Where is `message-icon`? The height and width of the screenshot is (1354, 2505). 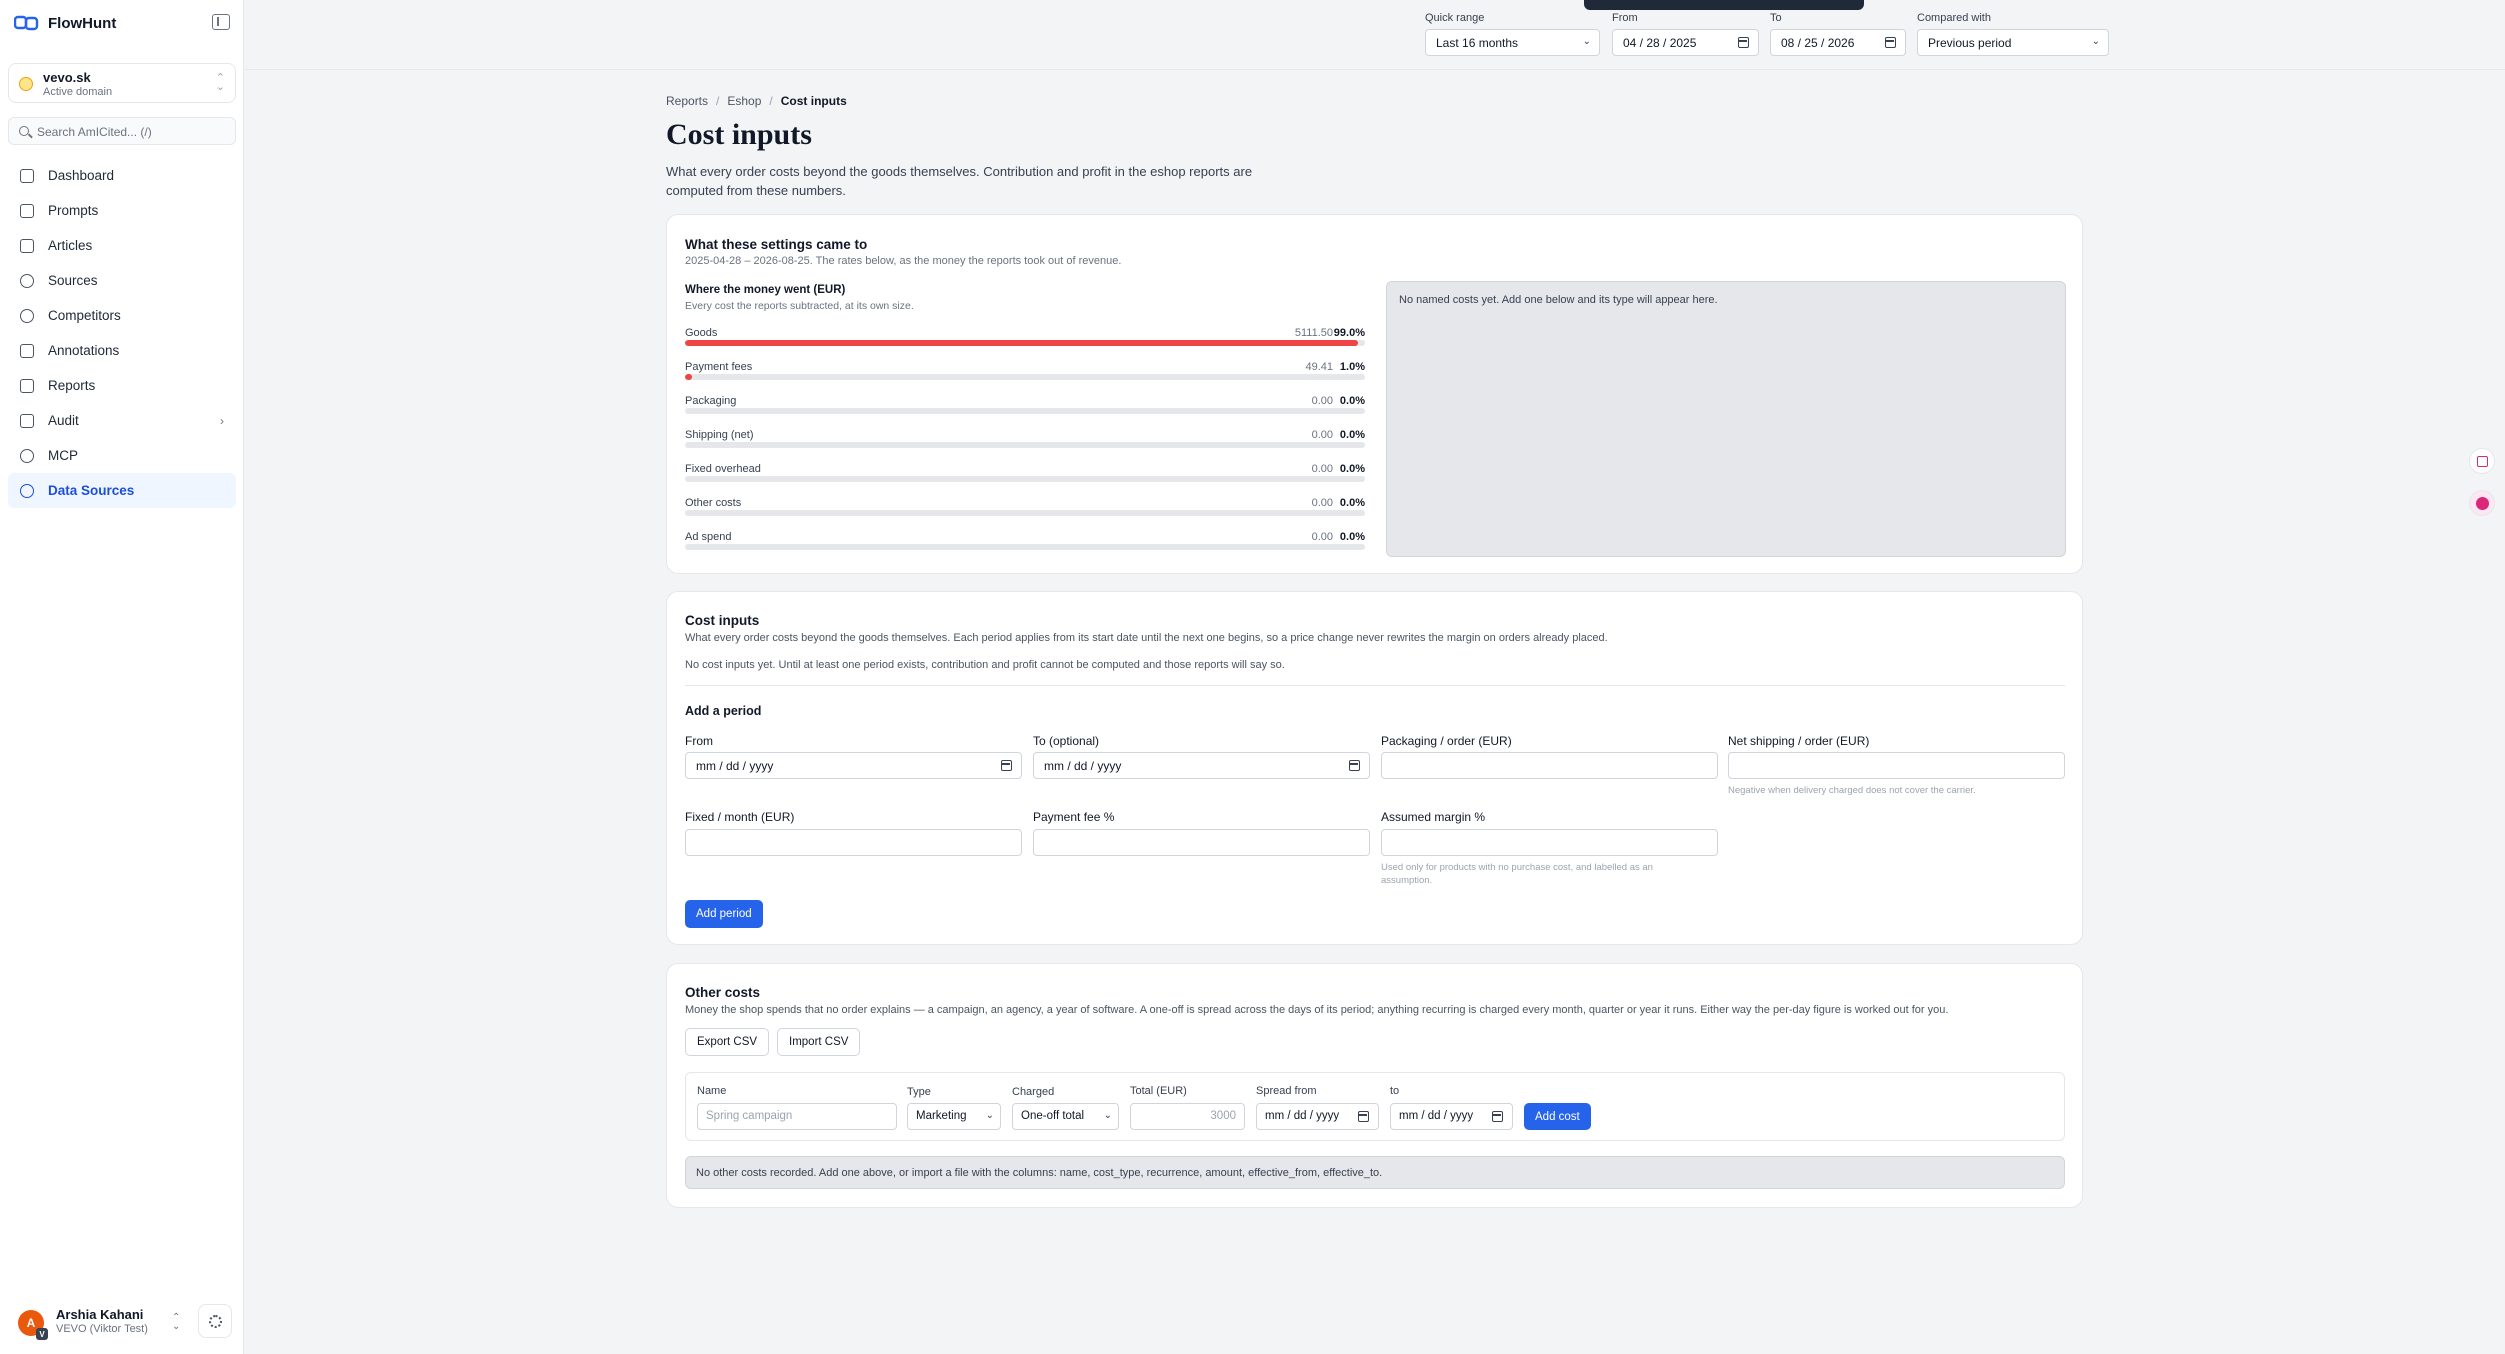
message-icon is located at coordinates (27, 210).